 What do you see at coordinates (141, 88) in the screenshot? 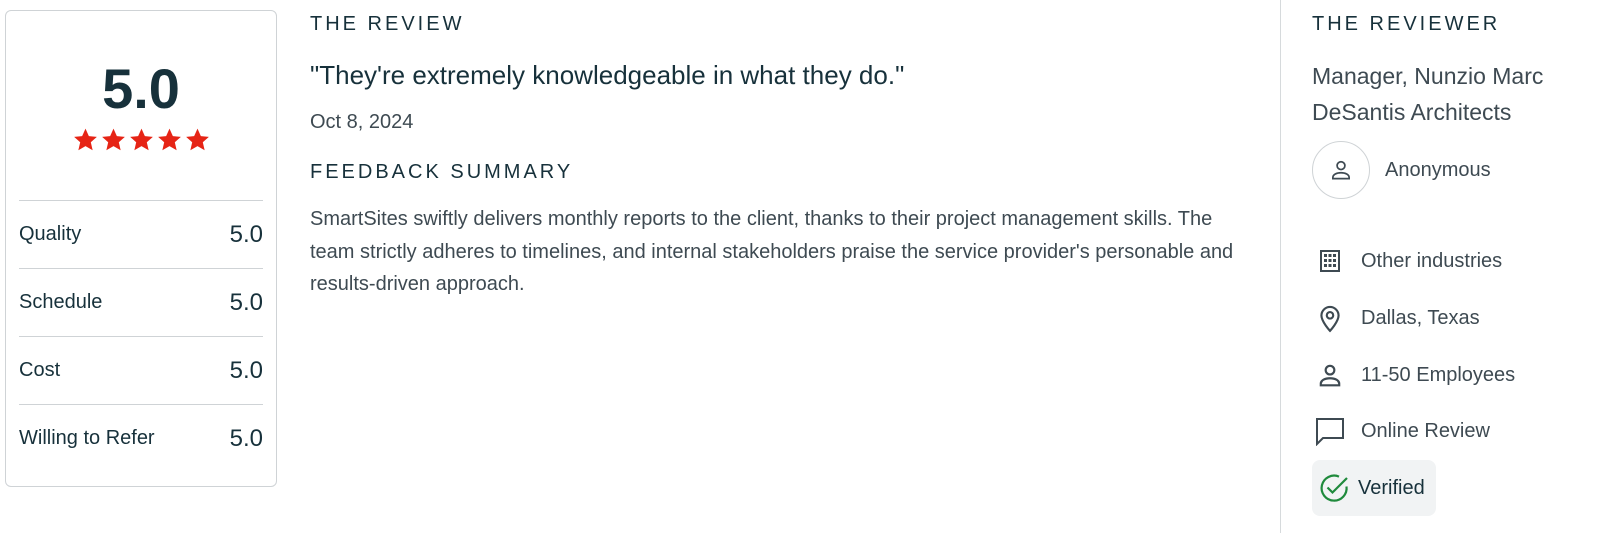
I see `overall-rating: 5.0` at bounding box center [141, 88].